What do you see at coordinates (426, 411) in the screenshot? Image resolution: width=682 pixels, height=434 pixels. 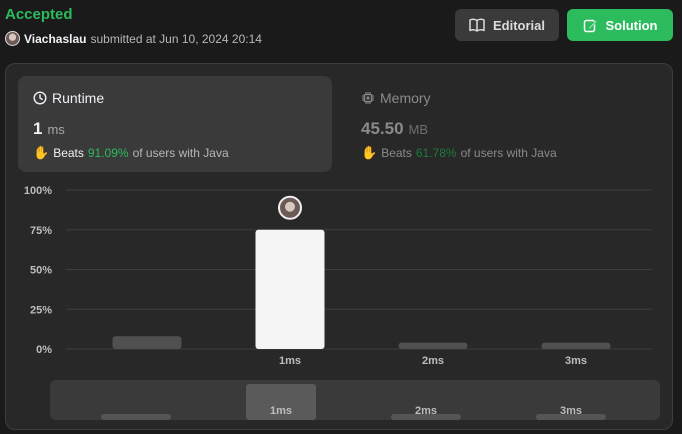 I see `overview-label: 2ms` at bounding box center [426, 411].